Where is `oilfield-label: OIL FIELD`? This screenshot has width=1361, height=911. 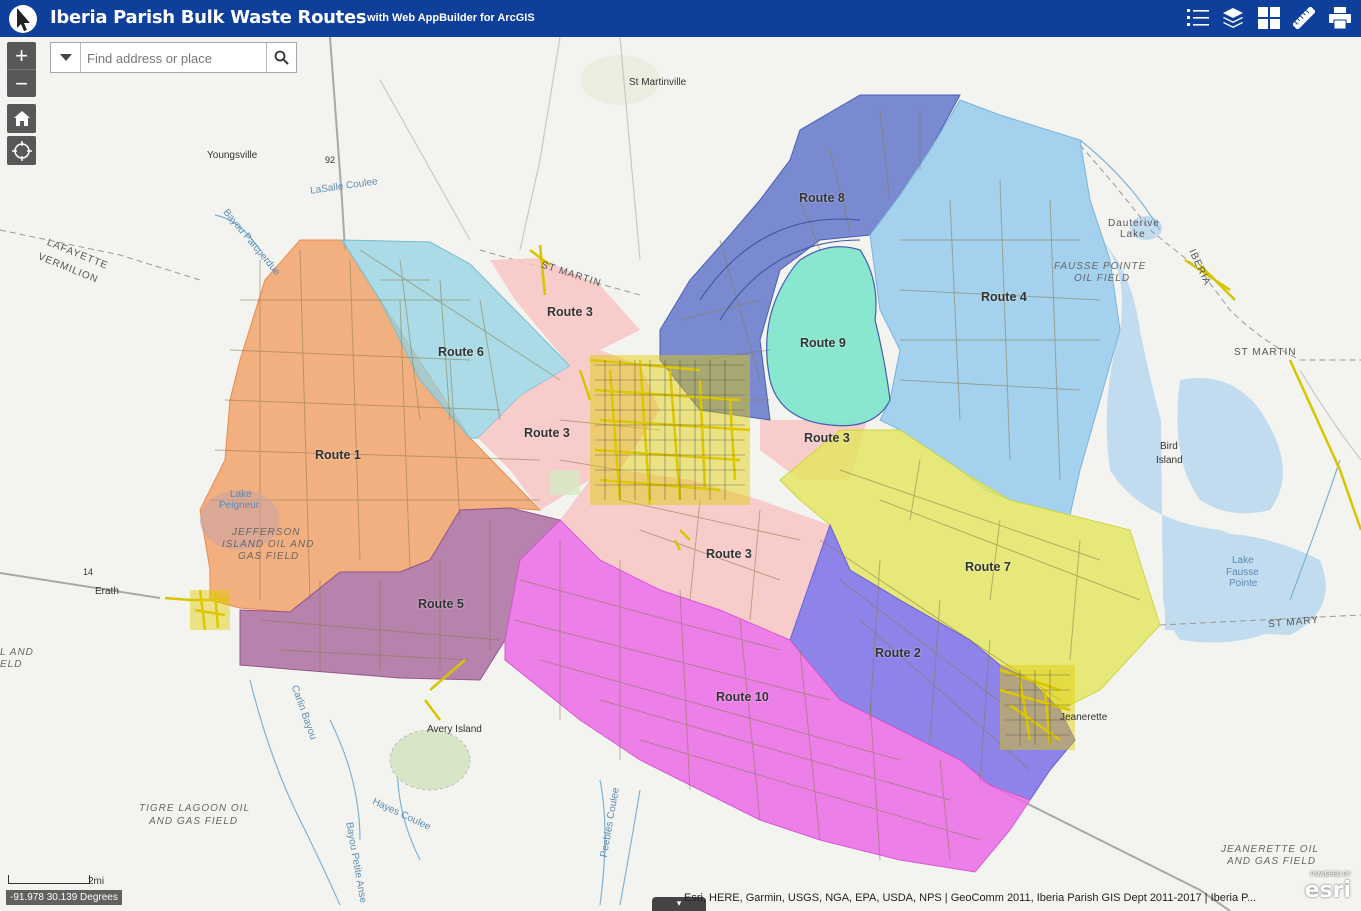 oilfield-label: OIL FIELD is located at coordinates (1102, 278).